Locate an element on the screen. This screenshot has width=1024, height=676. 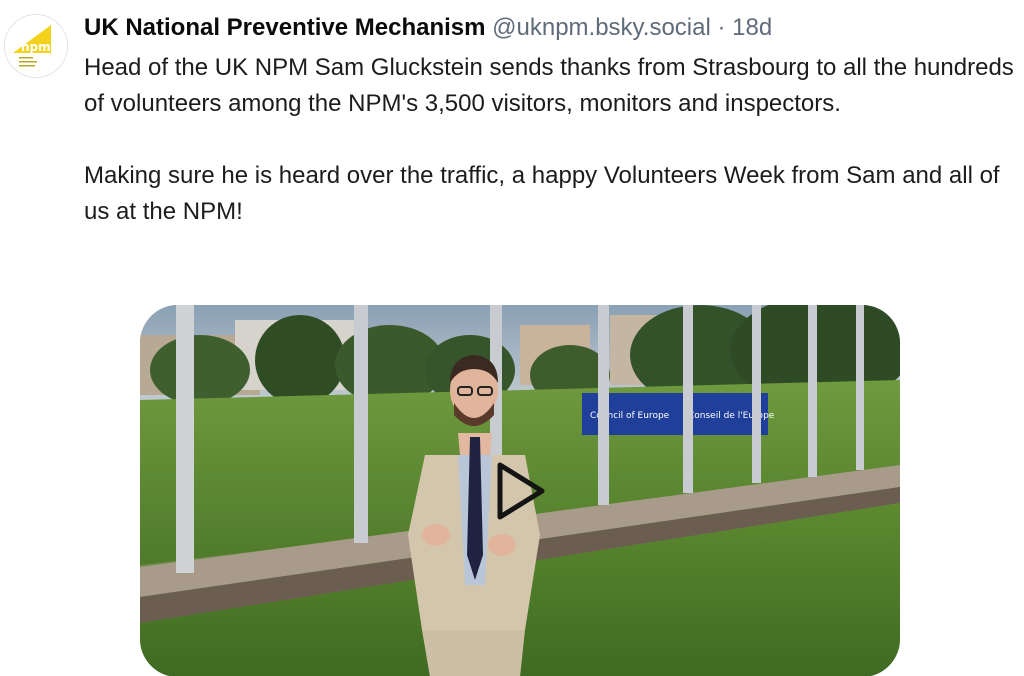
npm-logo-icon: npm is located at coordinates (36, 46).